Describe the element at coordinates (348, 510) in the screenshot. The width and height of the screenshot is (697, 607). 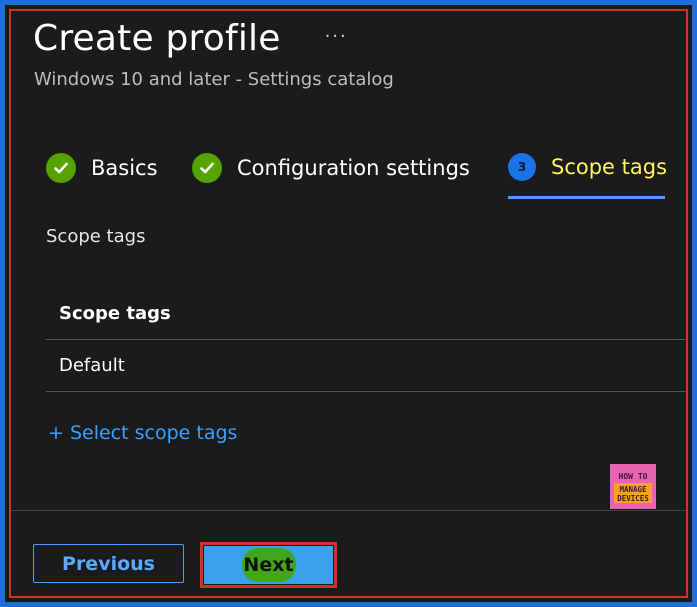
I see `footer-divider` at that location.